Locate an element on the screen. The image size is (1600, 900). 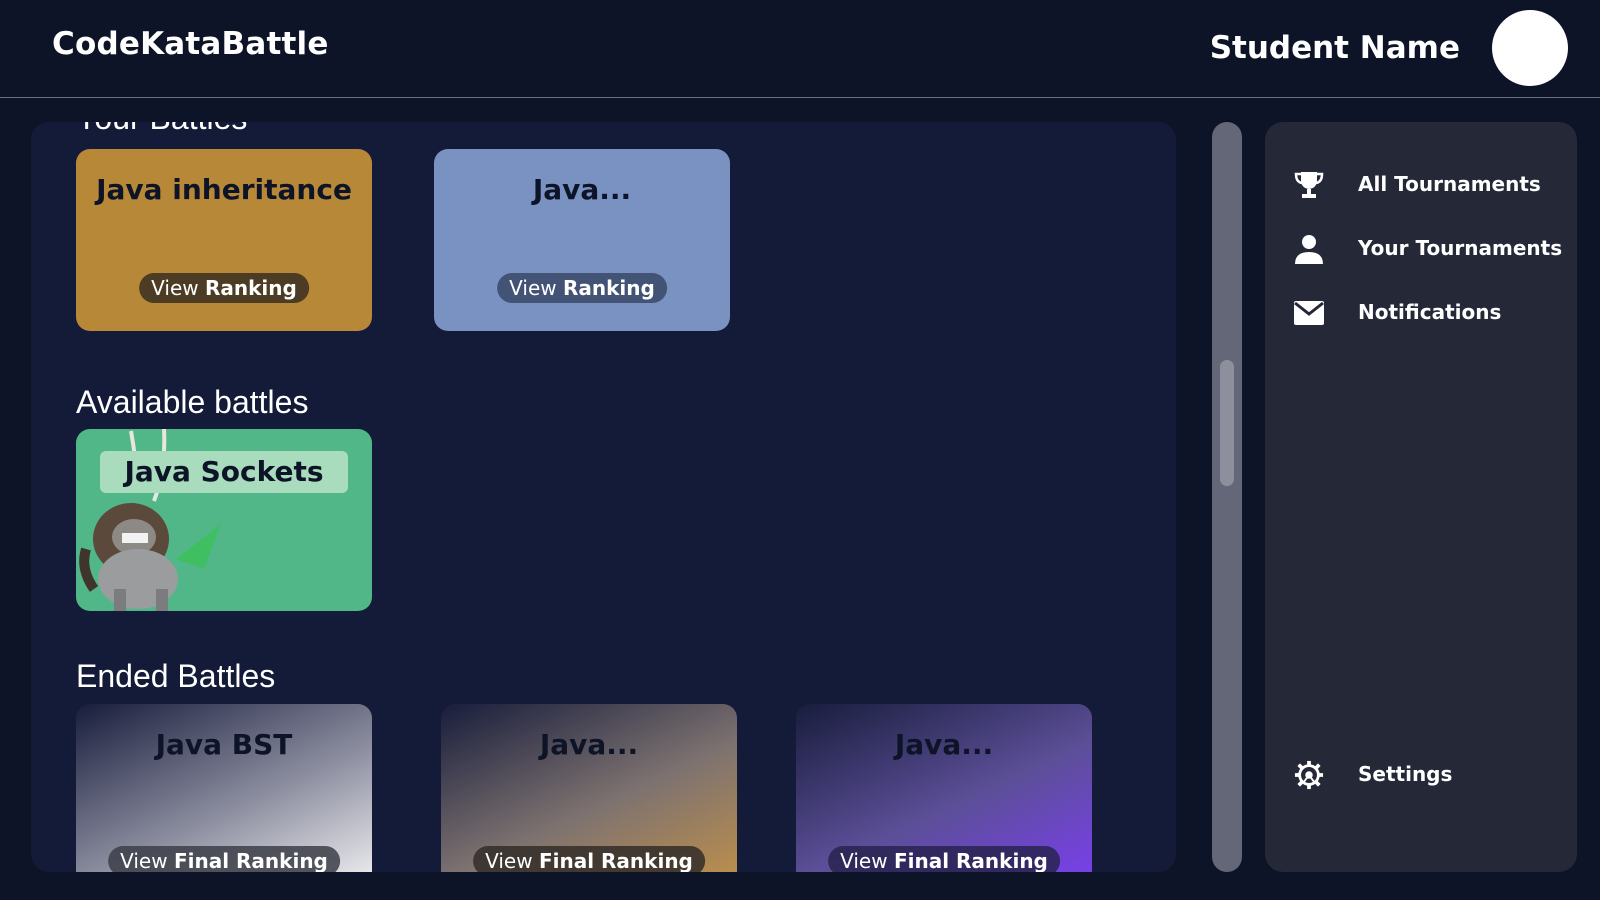
battle-card: Java Sockets is located at coordinates (224, 520).